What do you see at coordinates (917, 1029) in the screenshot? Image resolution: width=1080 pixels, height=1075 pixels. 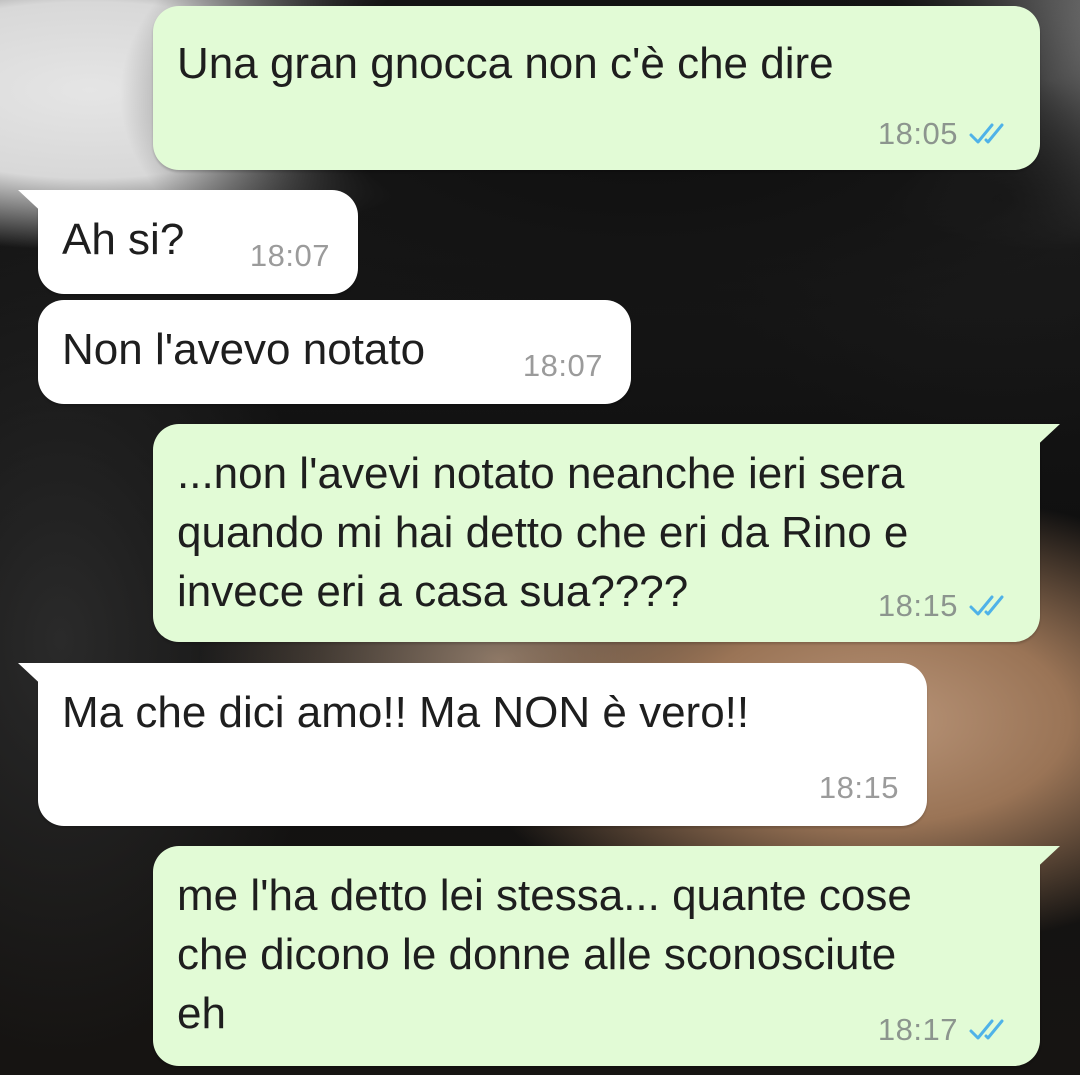 I see `message-time: 18:17` at bounding box center [917, 1029].